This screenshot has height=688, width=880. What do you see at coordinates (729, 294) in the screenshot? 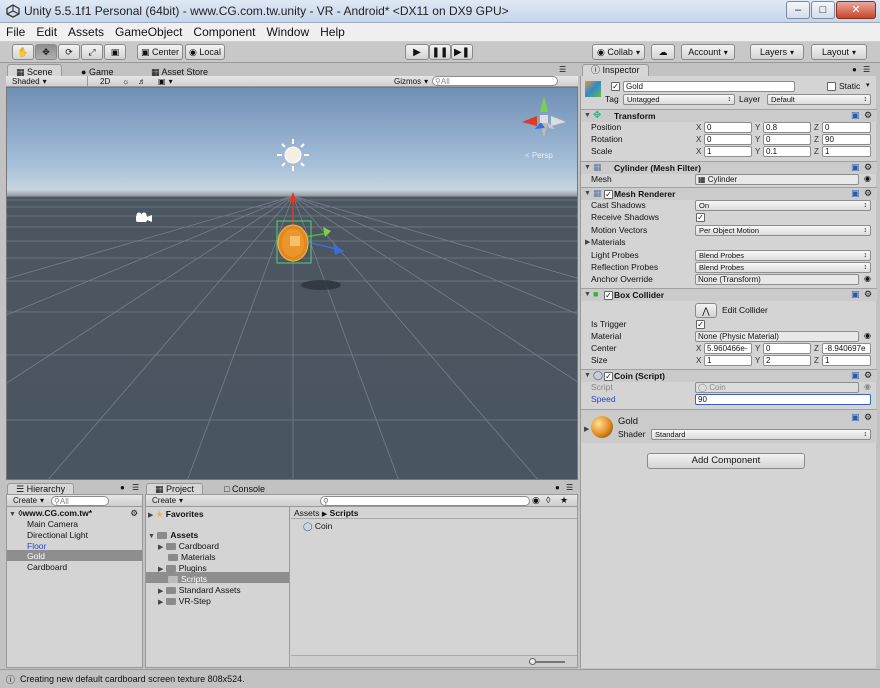
I see `box-collider-header: ▼ ■ ✓ Box Collider ▣ ⚙` at bounding box center [729, 294].